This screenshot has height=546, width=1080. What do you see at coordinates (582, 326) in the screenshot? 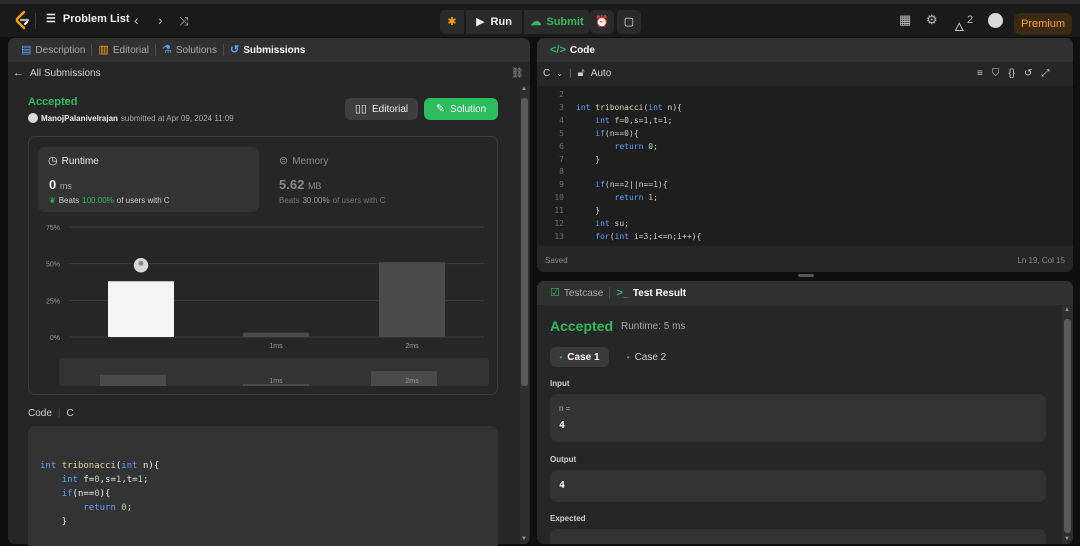
I see `result-status: Accepted` at bounding box center [582, 326].